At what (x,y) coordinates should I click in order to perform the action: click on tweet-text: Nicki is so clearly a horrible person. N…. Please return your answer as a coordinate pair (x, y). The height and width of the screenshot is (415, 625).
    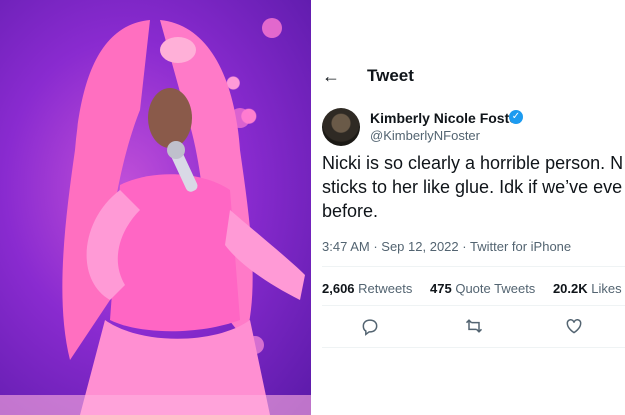
    Looking at the image, I should click on (473, 187).